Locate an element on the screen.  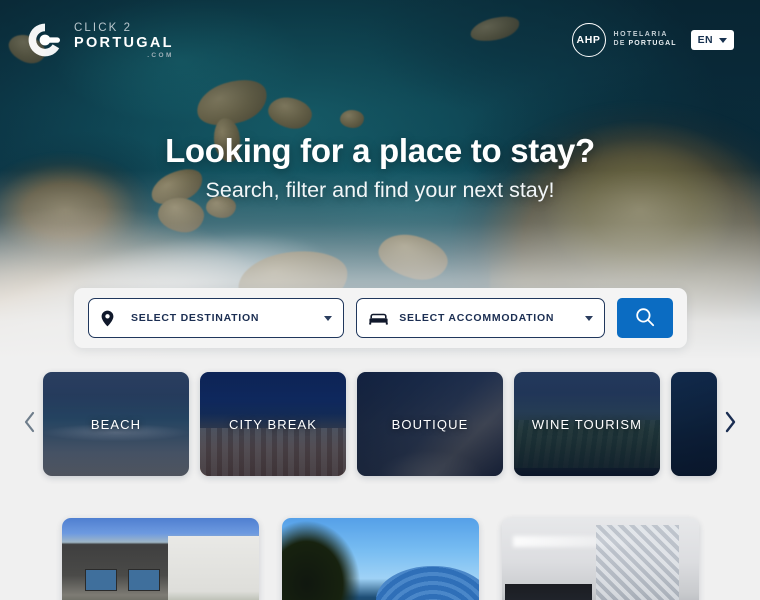
bed-detail is located at coordinates (549, 592).